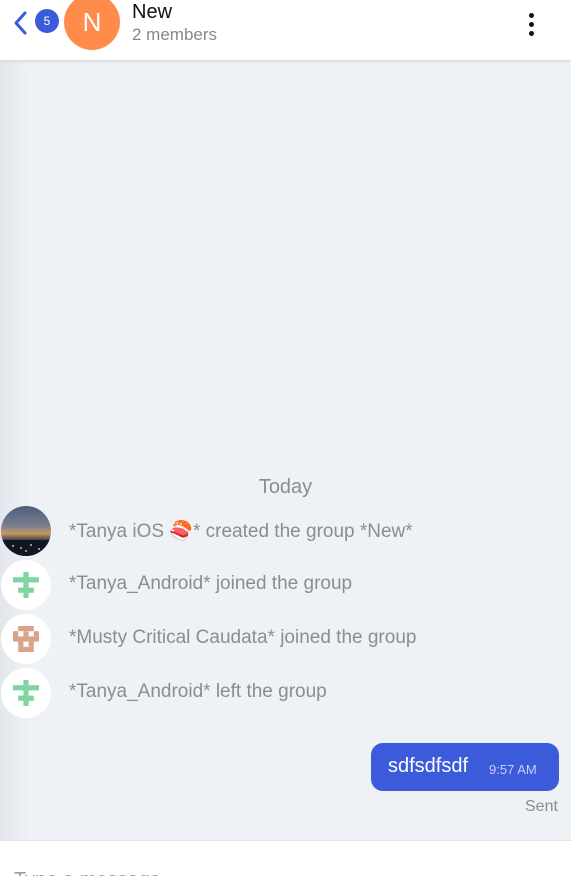 The height and width of the screenshot is (876, 571). What do you see at coordinates (541, 806) in the screenshot?
I see `message-status: Sent` at bounding box center [541, 806].